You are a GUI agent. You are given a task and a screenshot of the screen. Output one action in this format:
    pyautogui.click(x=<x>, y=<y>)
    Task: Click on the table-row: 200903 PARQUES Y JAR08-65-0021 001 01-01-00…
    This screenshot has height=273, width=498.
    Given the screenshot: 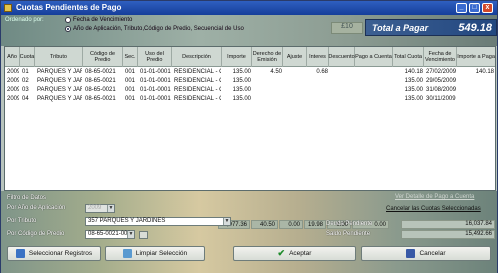 What is the action you would take?
    pyautogui.click(x=250, y=90)
    